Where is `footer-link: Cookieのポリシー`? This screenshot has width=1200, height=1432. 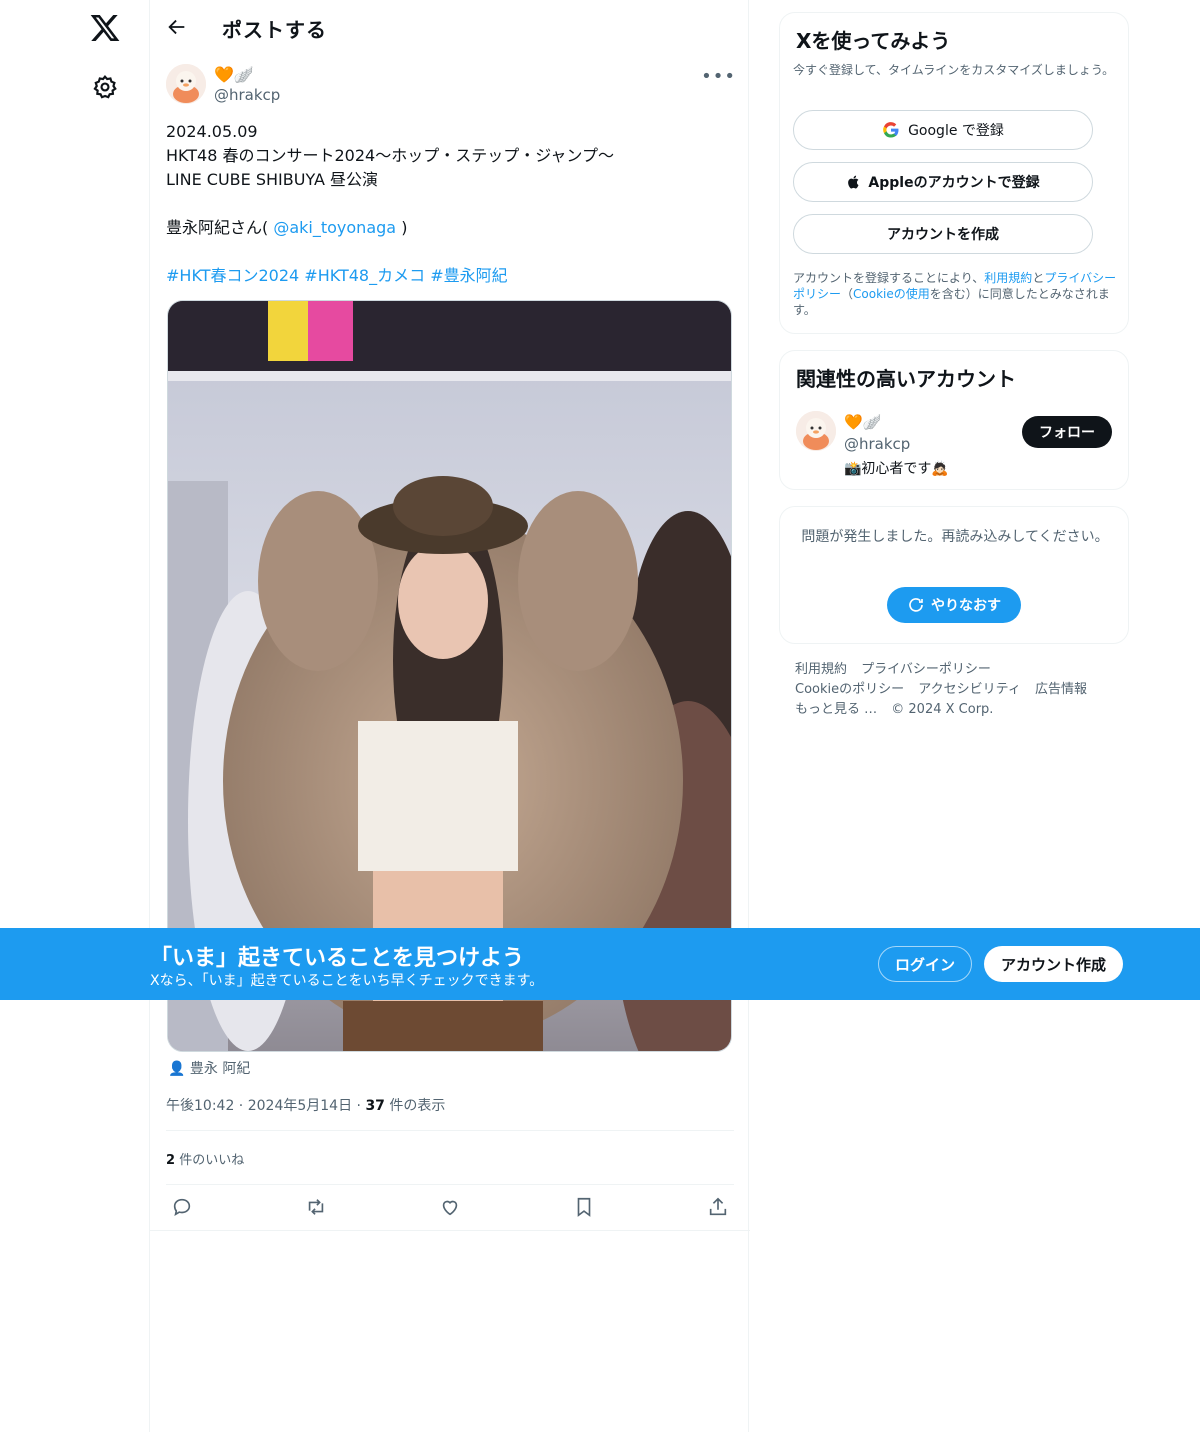 footer-link: Cookieのポリシー is located at coordinates (849, 689).